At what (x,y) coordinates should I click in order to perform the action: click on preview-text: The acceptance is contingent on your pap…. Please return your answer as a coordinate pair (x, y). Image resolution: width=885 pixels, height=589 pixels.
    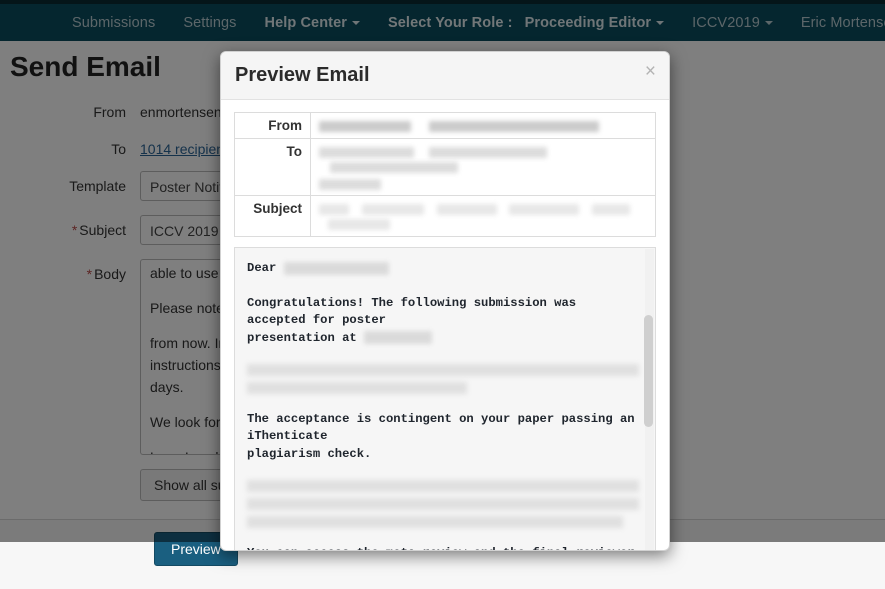
    Looking at the image, I should click on (441, 427).